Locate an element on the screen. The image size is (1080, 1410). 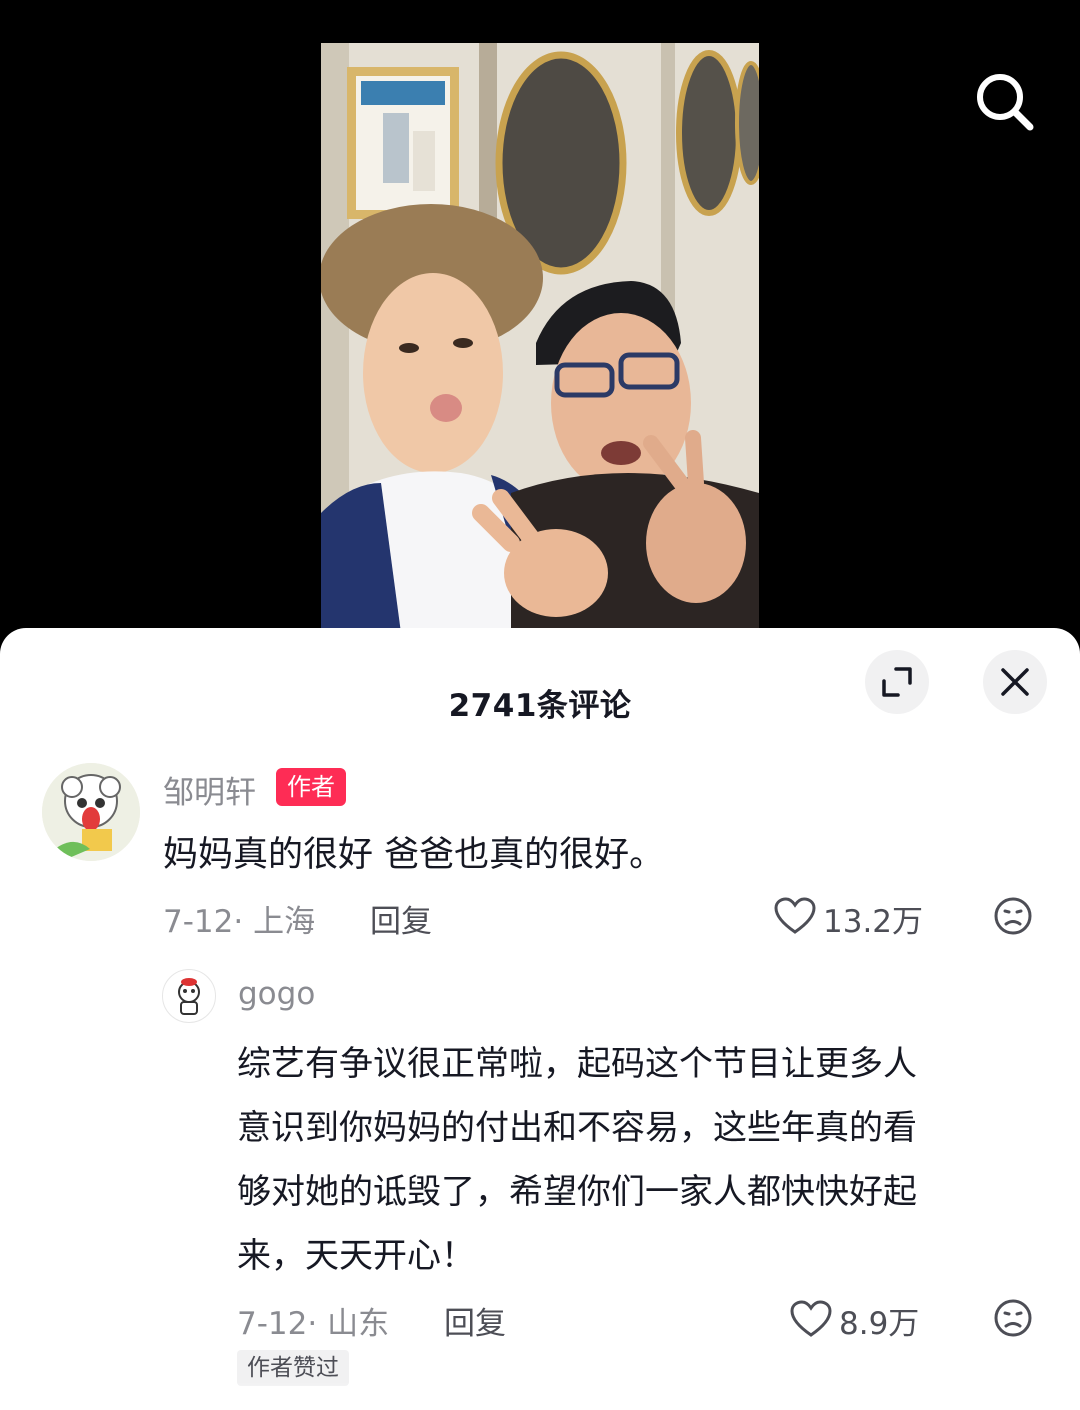
cartoon-sheep-avatar is located at coordinates (91, 812).